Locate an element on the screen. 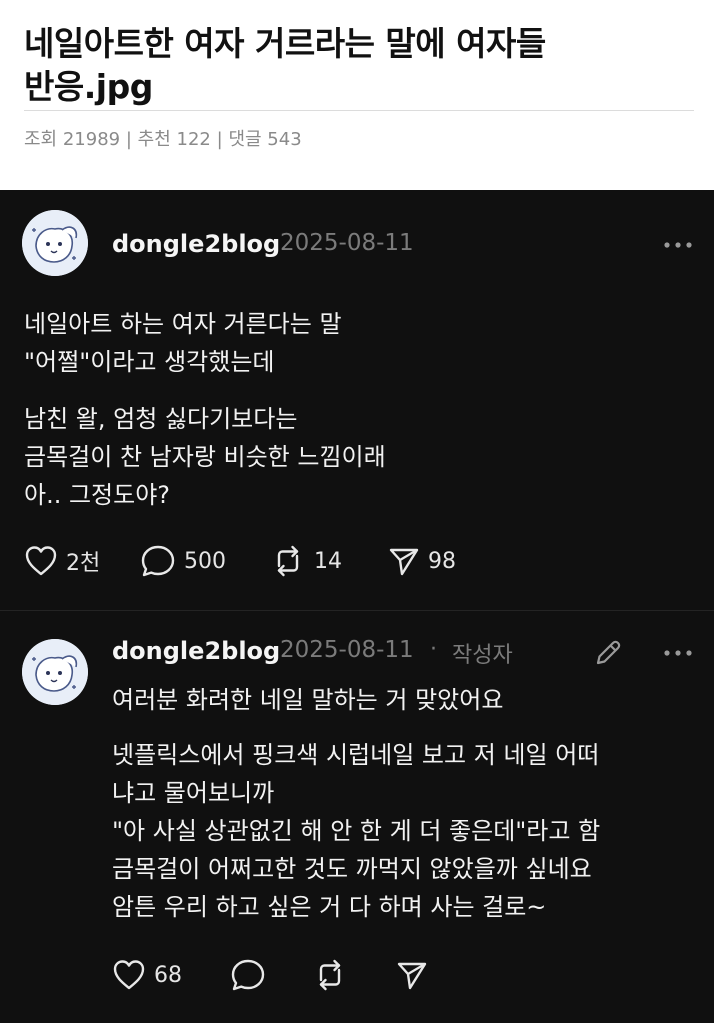  repost-button: 14 is located at coordinates (306, 561).